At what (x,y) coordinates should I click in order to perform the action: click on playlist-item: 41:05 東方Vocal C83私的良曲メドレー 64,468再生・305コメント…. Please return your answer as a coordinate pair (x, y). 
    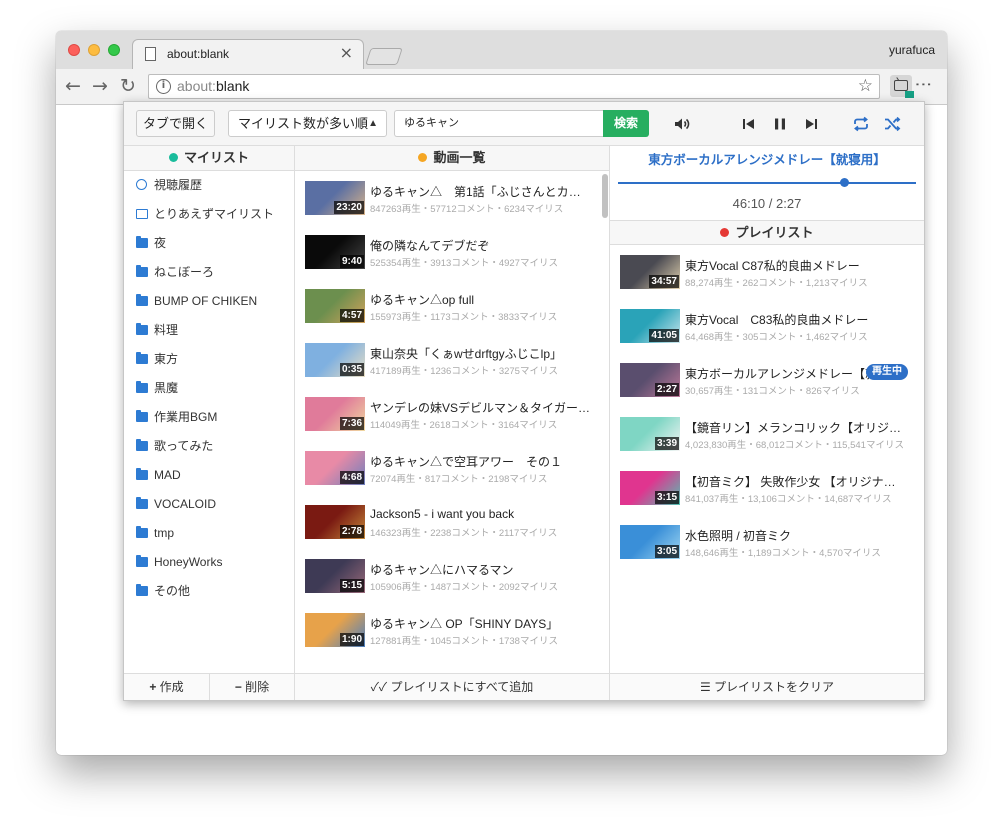
    Looking at the image, I should click on (767, 326).